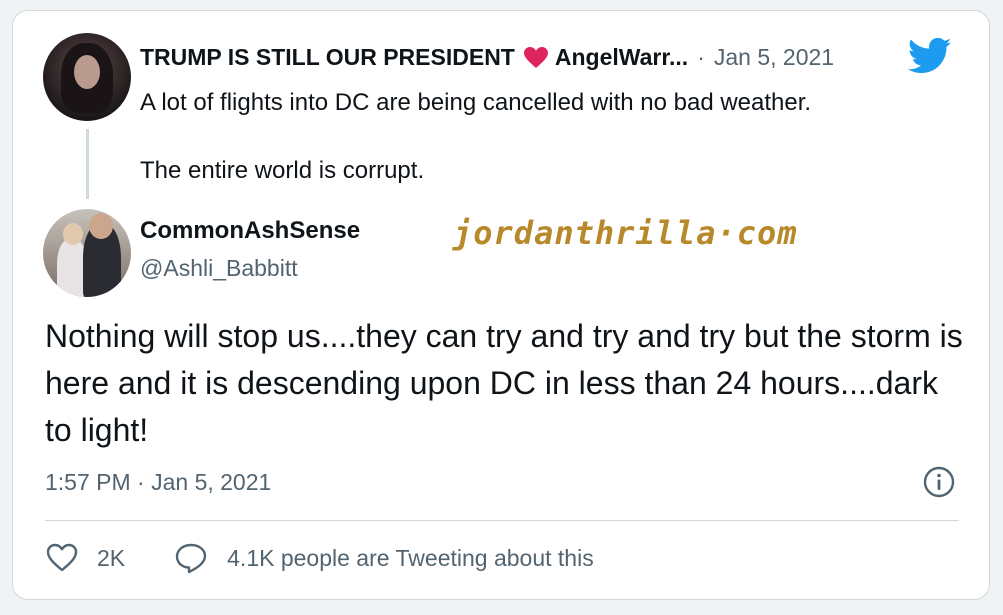  I want to click on conversation-text: 4.1K people are Tweeting about this, so click(410, 557).